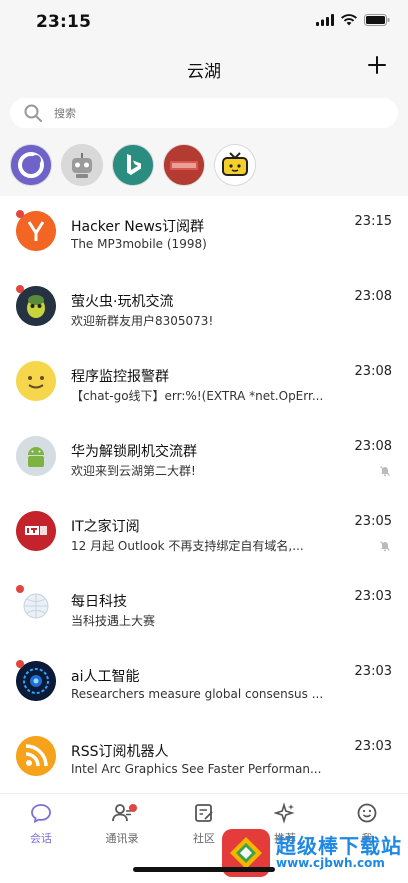  I want to click on rocket-moon-icon, so click(31, 165).